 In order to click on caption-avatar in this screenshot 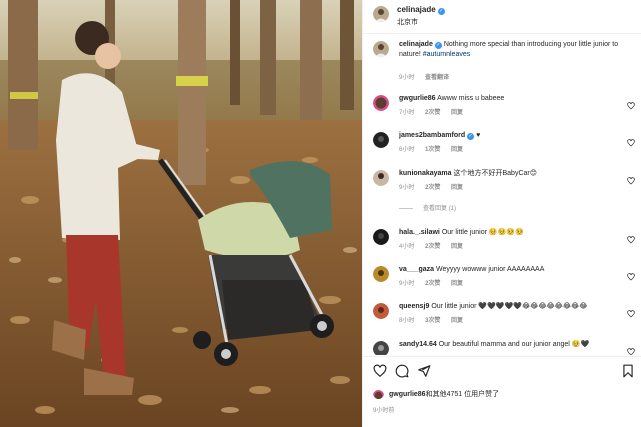, I will do `click(381, 49)`.